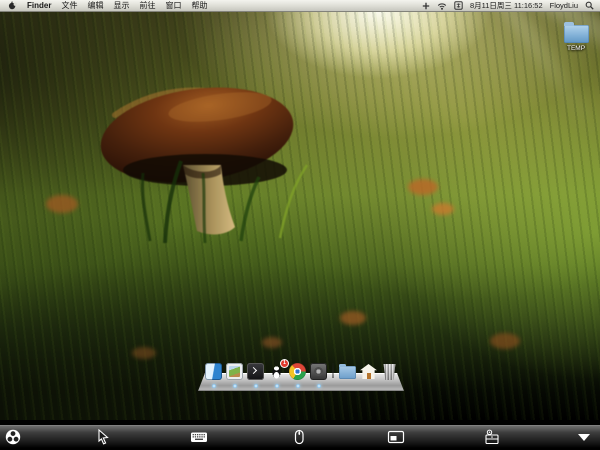 The height and width of the screenshot is (450, 600). Describe the element at coordinates (95, 5) in the screenshot. I see `menu-edit: 编辑` at that location.